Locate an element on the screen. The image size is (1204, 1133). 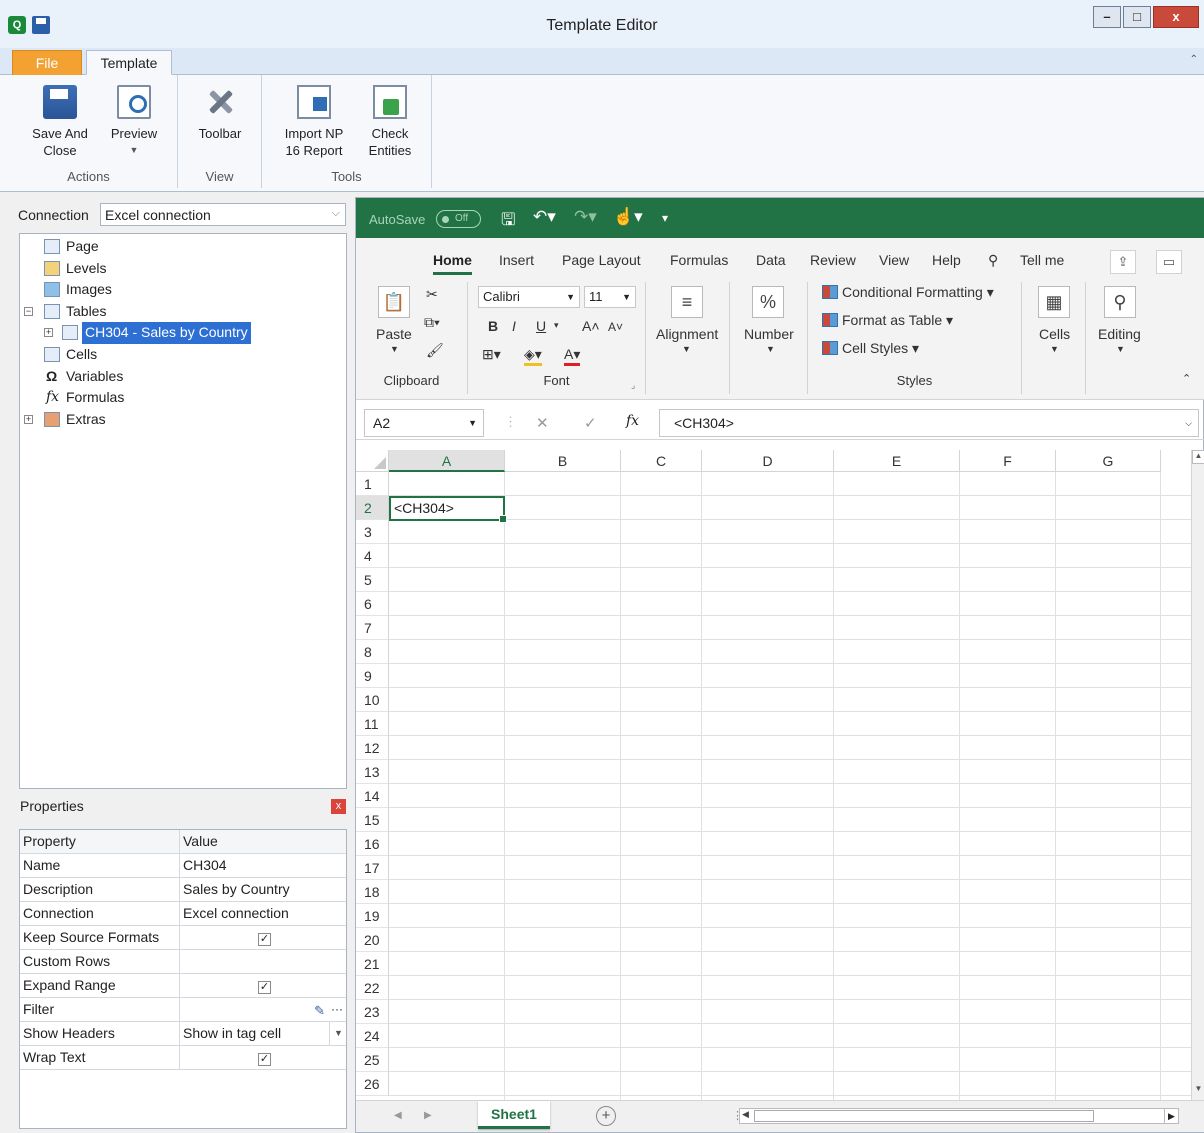
row-header-19: 19 is located at coordinates (372, 916).